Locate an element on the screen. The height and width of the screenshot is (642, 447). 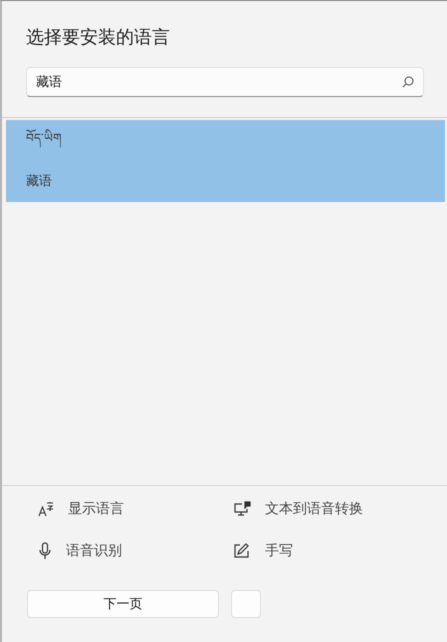
feature-label: 语音识别 is located at coordinates (94, 551).